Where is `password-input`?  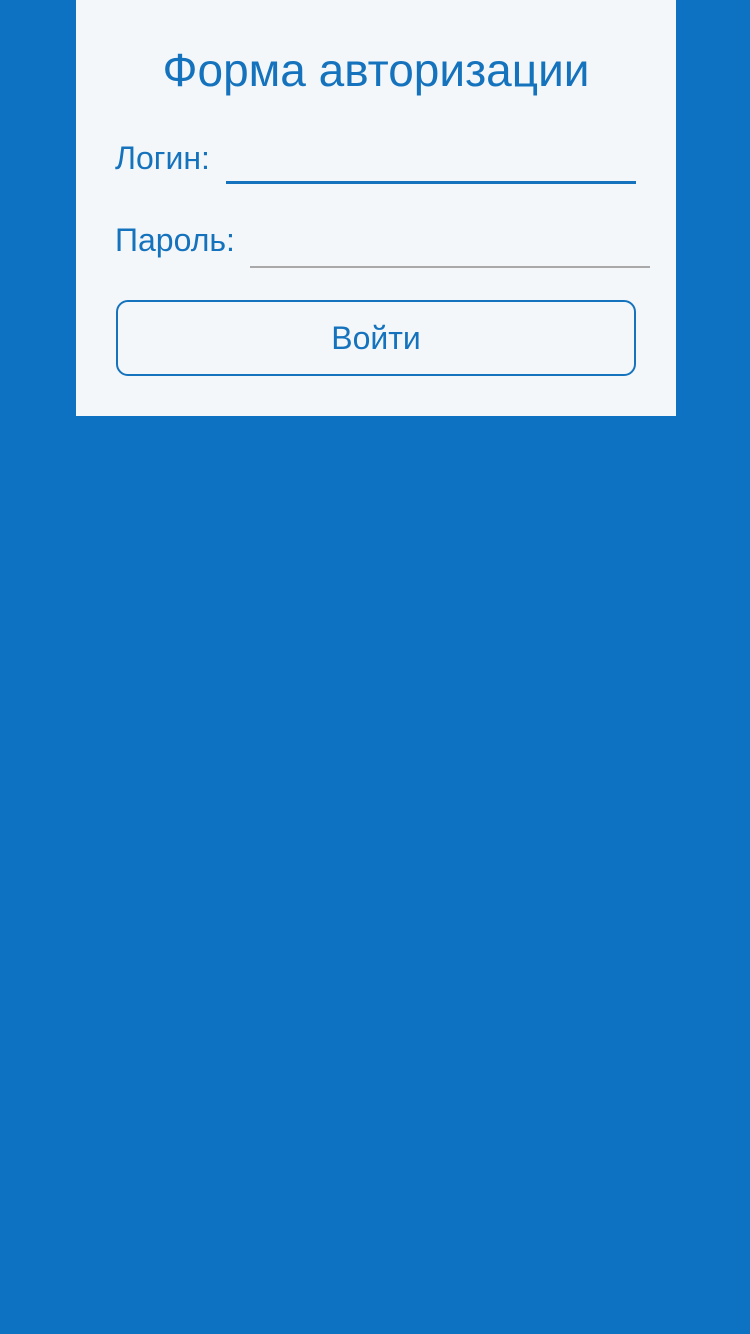
password-input is located at coordinates (450, 246).